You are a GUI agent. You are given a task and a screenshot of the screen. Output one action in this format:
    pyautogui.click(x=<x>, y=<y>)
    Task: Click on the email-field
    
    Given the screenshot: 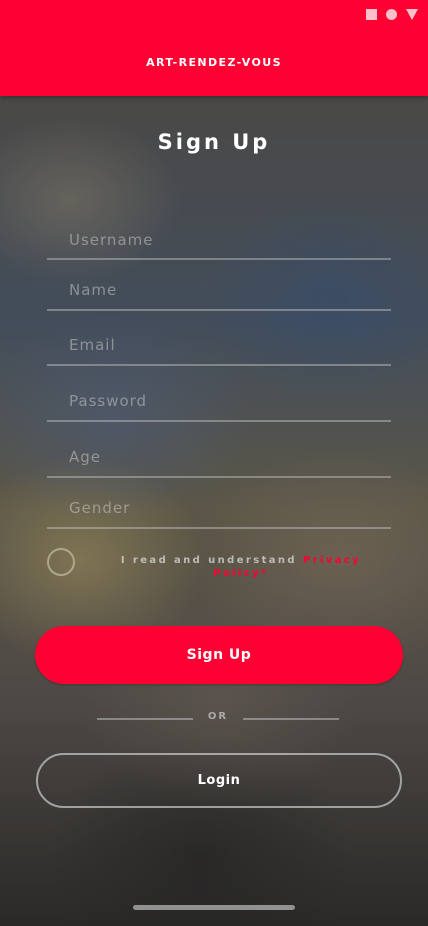 What is the action you would take?
    pyautogui.click(x=219, y=346)
    